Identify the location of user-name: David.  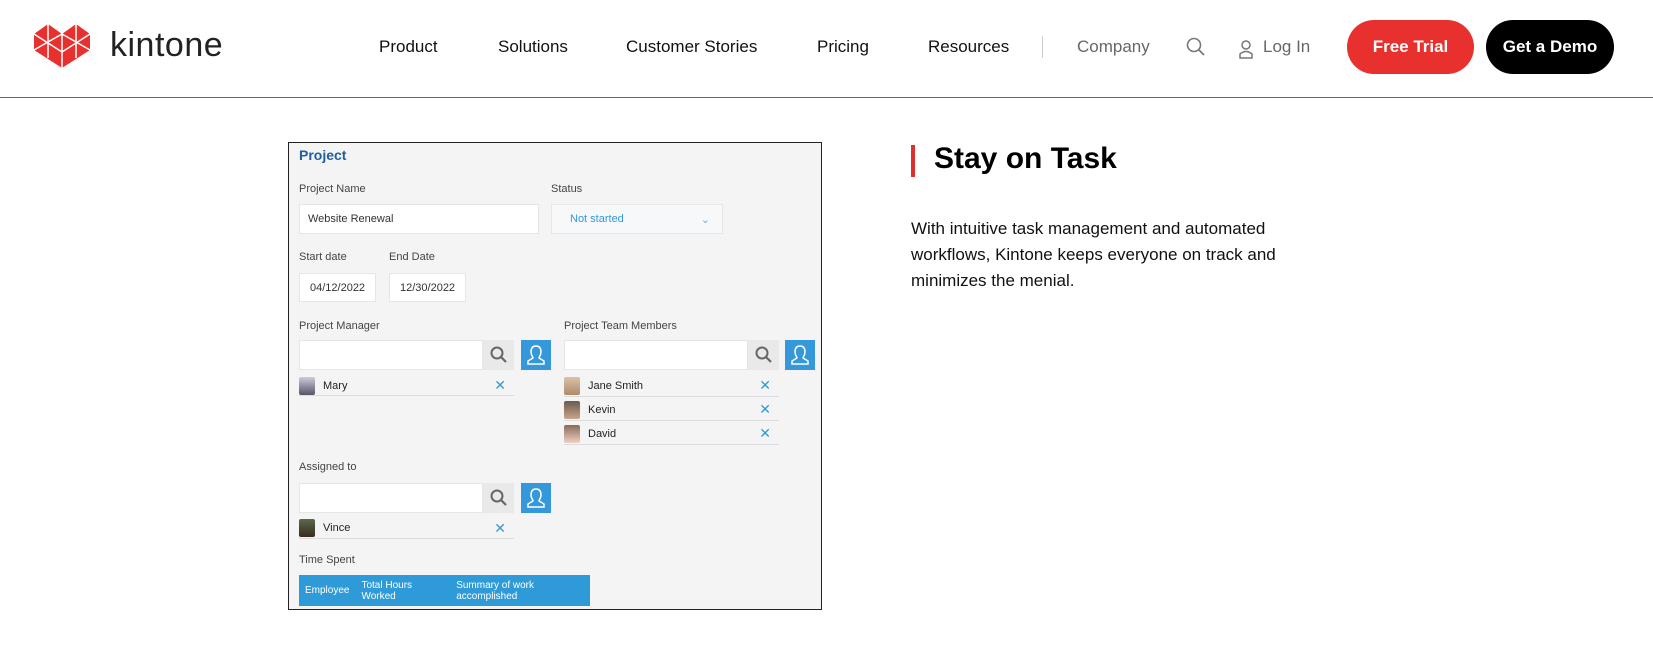
(602, 433).